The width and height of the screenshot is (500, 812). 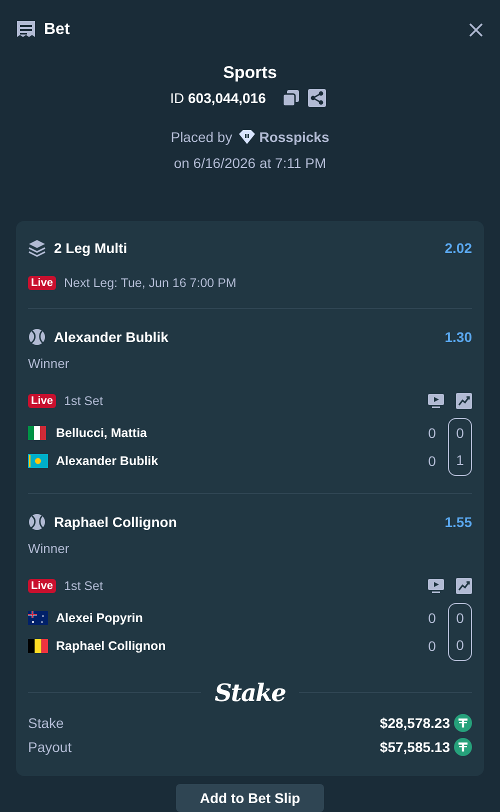 What do you see at coordinates (101, 433) in the screenshot?
I see `player-name: Bellucci, Mattia` at bounding box center [101, 433].